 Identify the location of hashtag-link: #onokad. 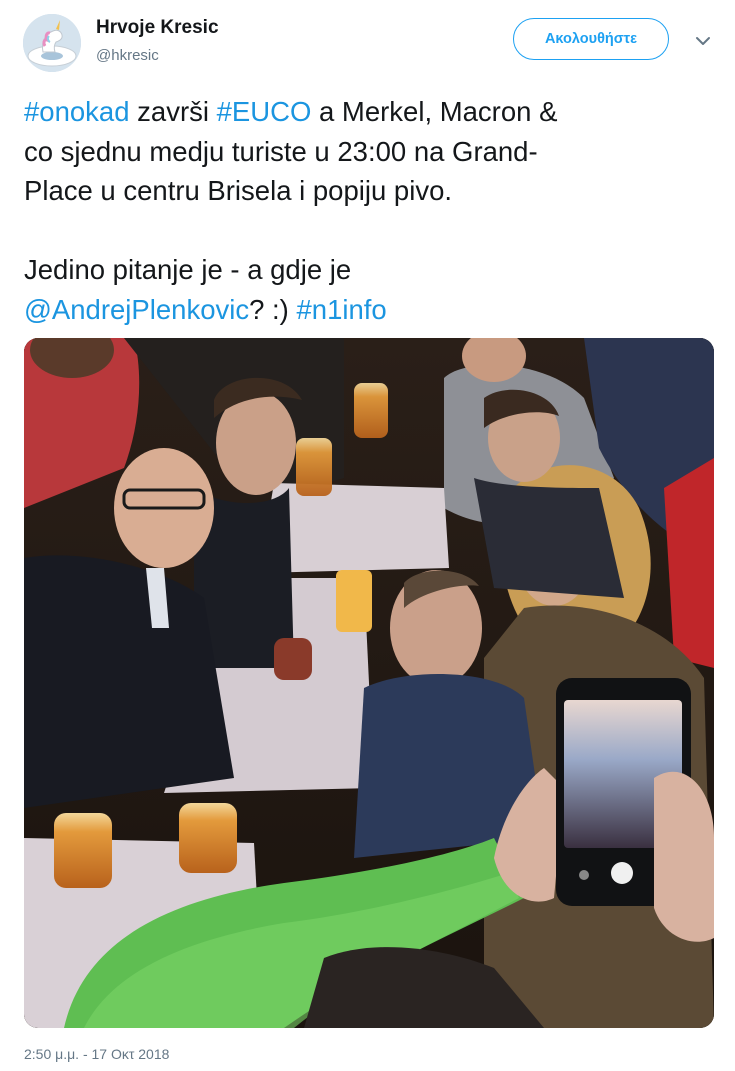
(77, 111).